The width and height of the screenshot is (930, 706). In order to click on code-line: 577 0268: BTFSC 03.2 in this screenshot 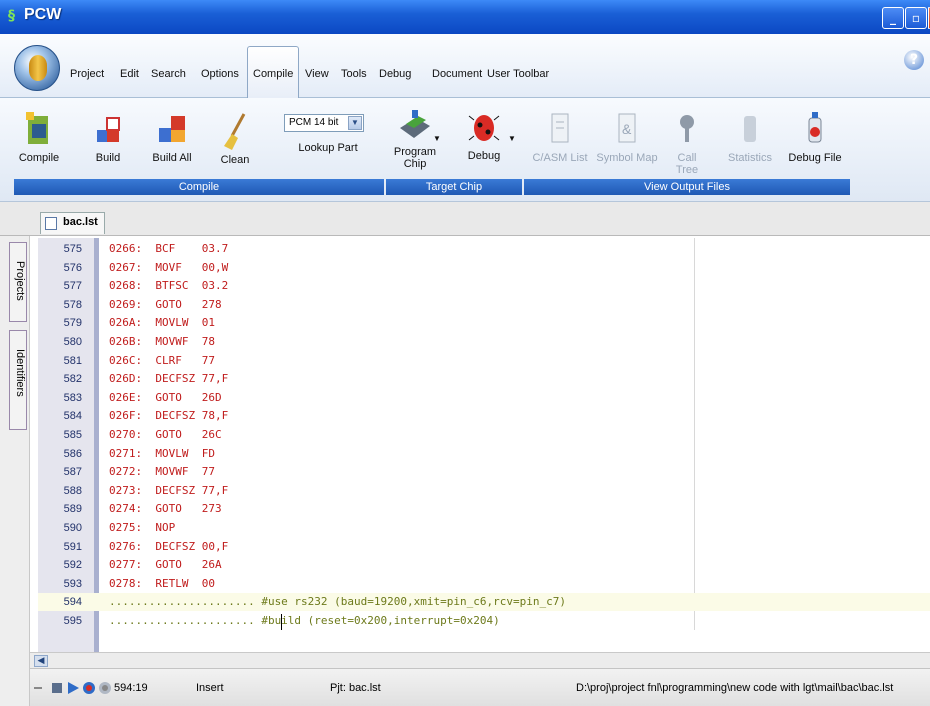, I will do `click(484, 286)`.